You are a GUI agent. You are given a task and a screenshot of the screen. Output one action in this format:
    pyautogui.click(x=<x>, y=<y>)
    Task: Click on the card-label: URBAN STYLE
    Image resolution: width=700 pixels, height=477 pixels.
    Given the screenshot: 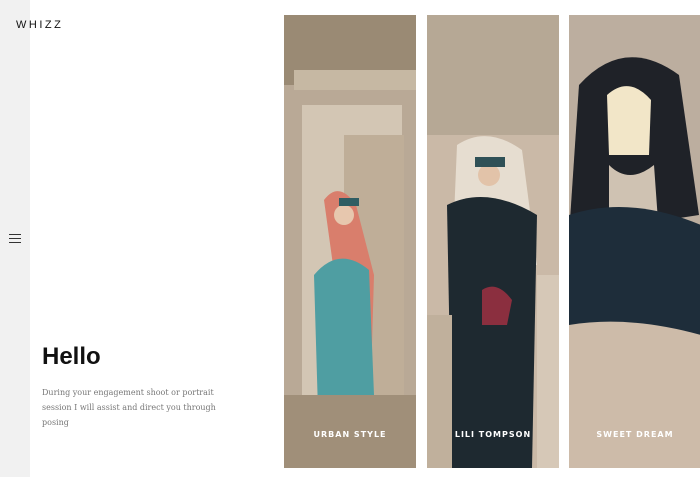 What is the action you would take?
    pyautogui.click(x=350, y=434)
    